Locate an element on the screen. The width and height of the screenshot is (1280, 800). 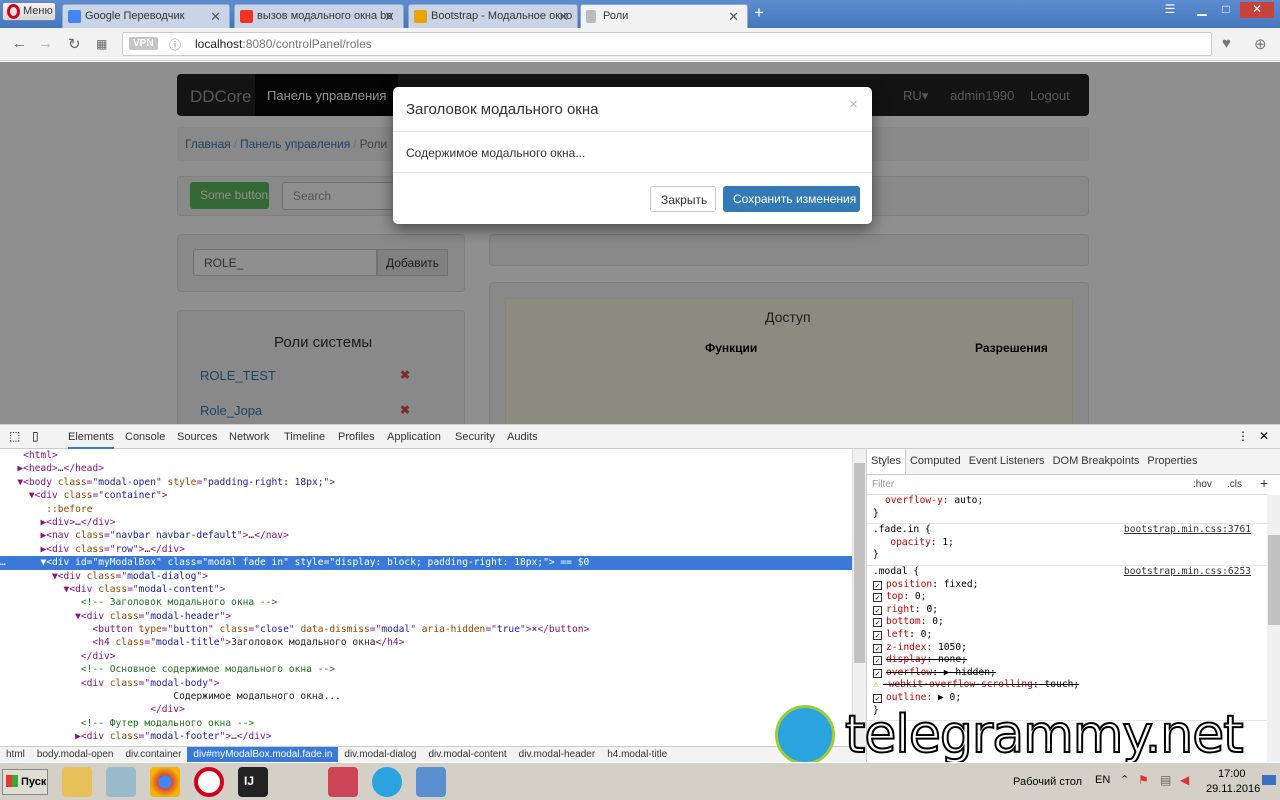
show-desktop-icon is located at coordinates (1269, 780).